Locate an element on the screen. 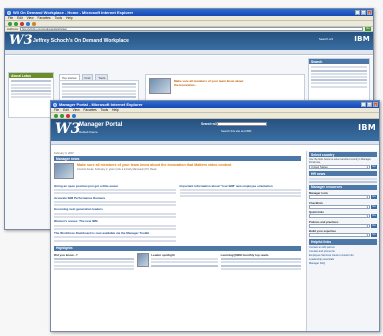  manager-news-title: Manager news is located at coordinates (177, 159).